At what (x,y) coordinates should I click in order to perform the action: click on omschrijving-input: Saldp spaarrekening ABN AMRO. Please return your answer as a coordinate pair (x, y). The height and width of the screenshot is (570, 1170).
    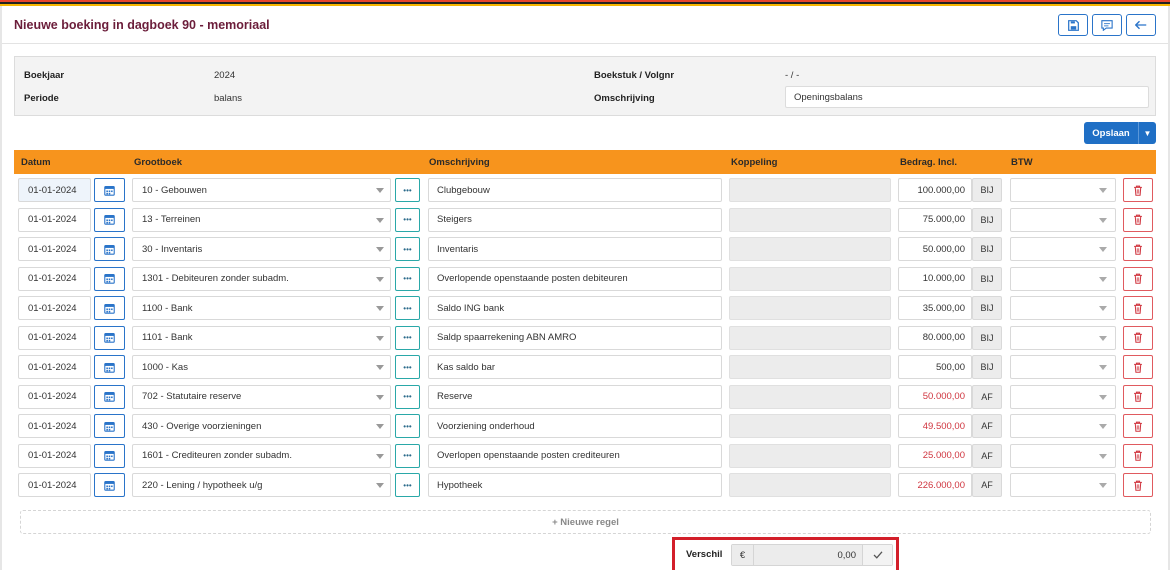
    Looking at the image, I should click on (575, 337).